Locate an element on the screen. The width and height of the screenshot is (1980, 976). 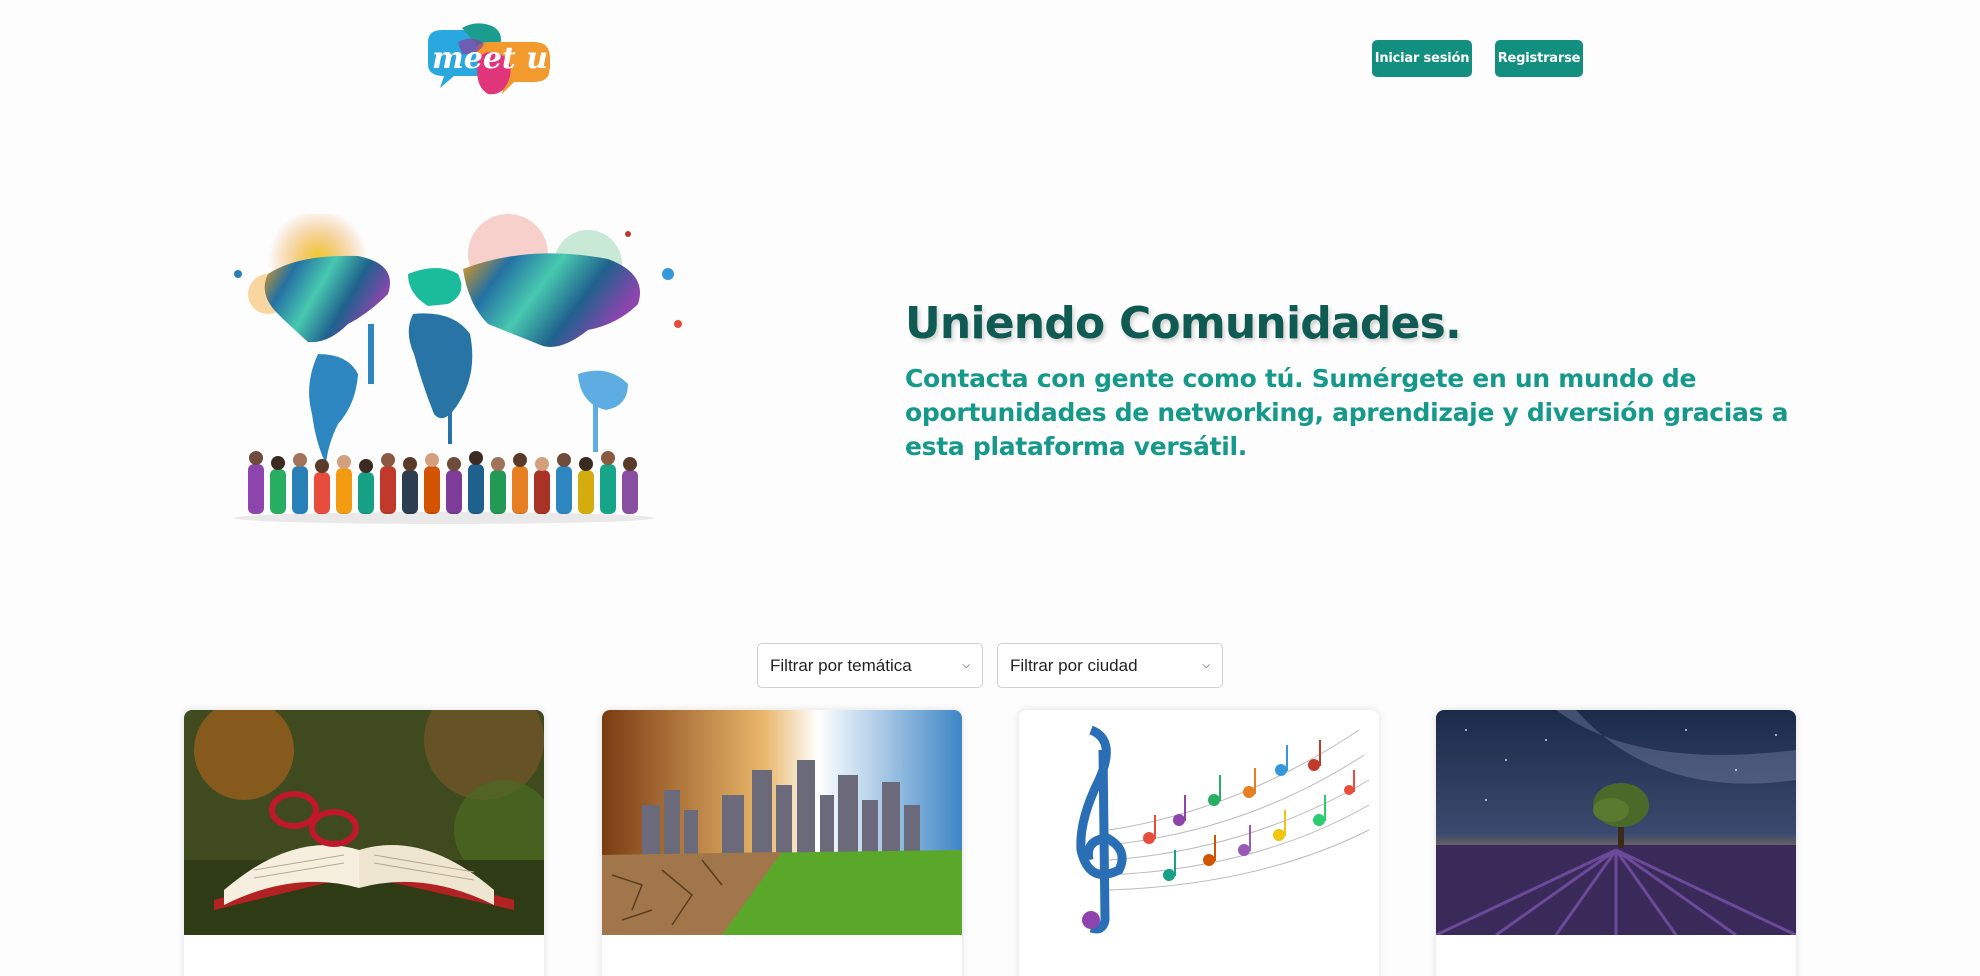
lavender-field-image is located at coordinates (1616, 822).